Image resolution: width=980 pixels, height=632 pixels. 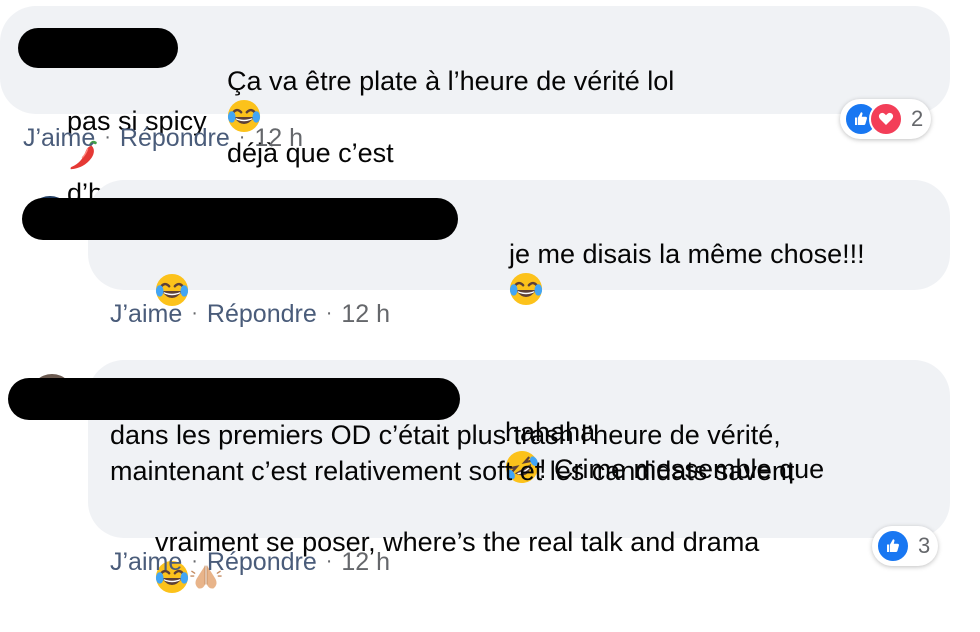 I want to click on reaction-count: 2, so click(x=917, y=118).